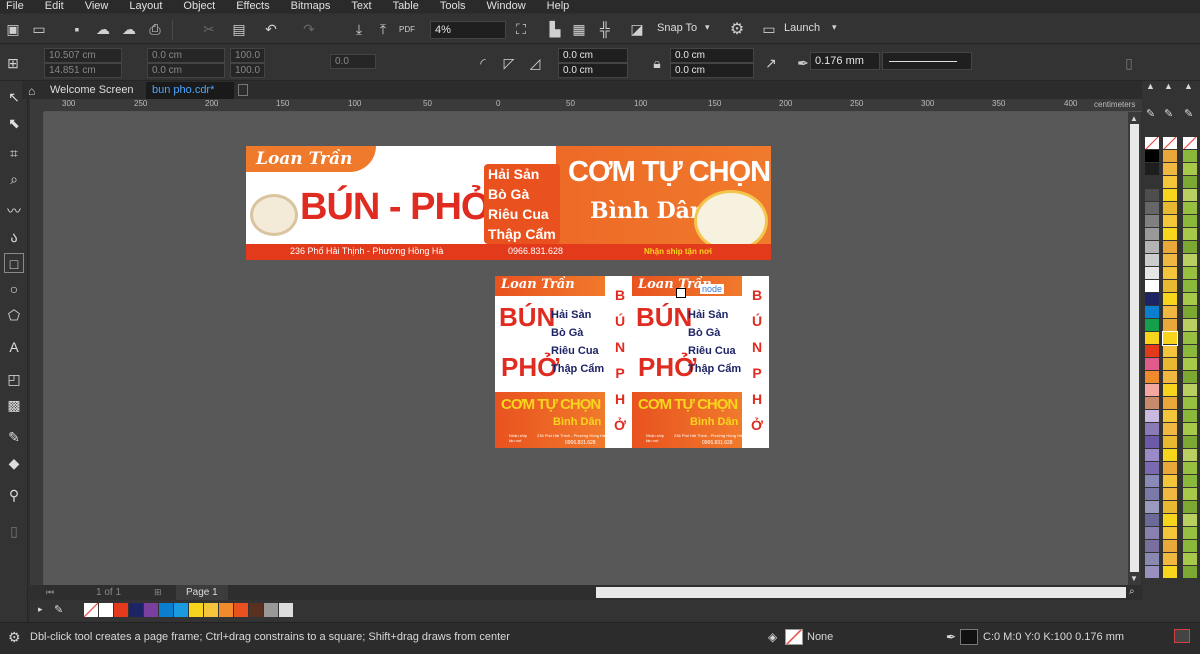 The width and height of the screenshot is (1200, 654). I want to click on swatch-sky, so click(181, 610).